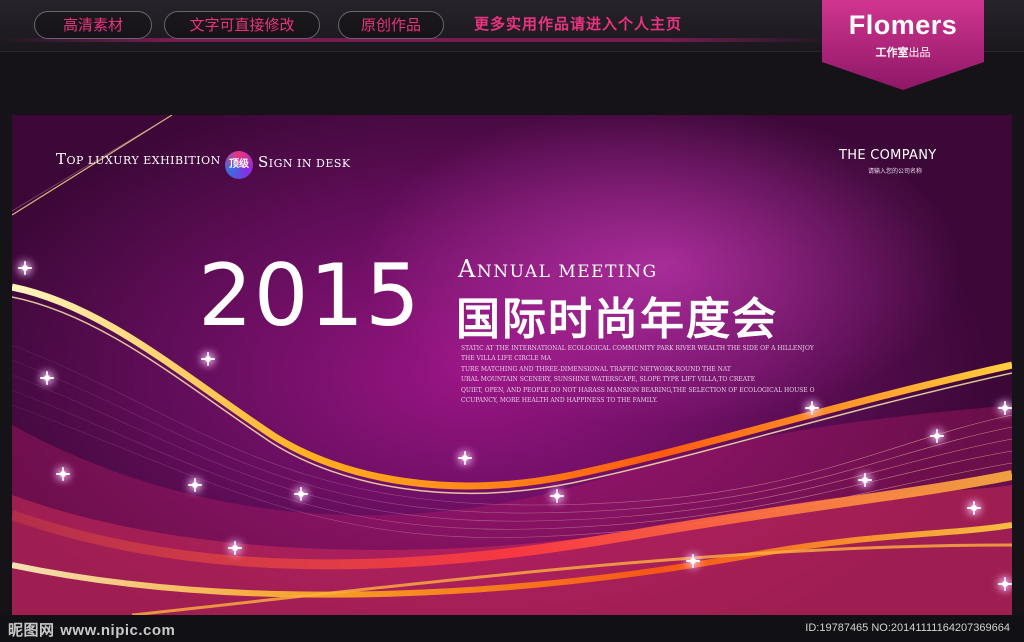 Image resolution: width=1024 pixels, height=642 pixels. What do you see at coordinates (578, 23) in the screenshot?
I see `homepage-promo-link: 更多实用作品请进入个人主页` at bounding box center [578, 23].